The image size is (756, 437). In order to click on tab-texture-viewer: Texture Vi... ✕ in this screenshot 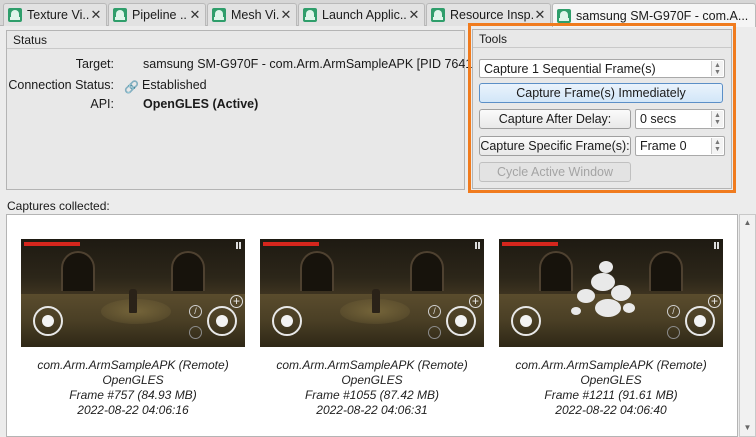, I will do `click(55, 14)`.